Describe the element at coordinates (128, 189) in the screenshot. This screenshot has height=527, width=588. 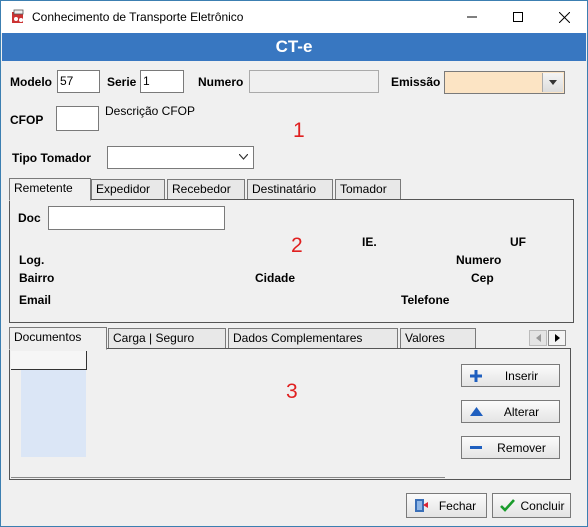
I see `tab-expedidor: Expedidor` at that location.